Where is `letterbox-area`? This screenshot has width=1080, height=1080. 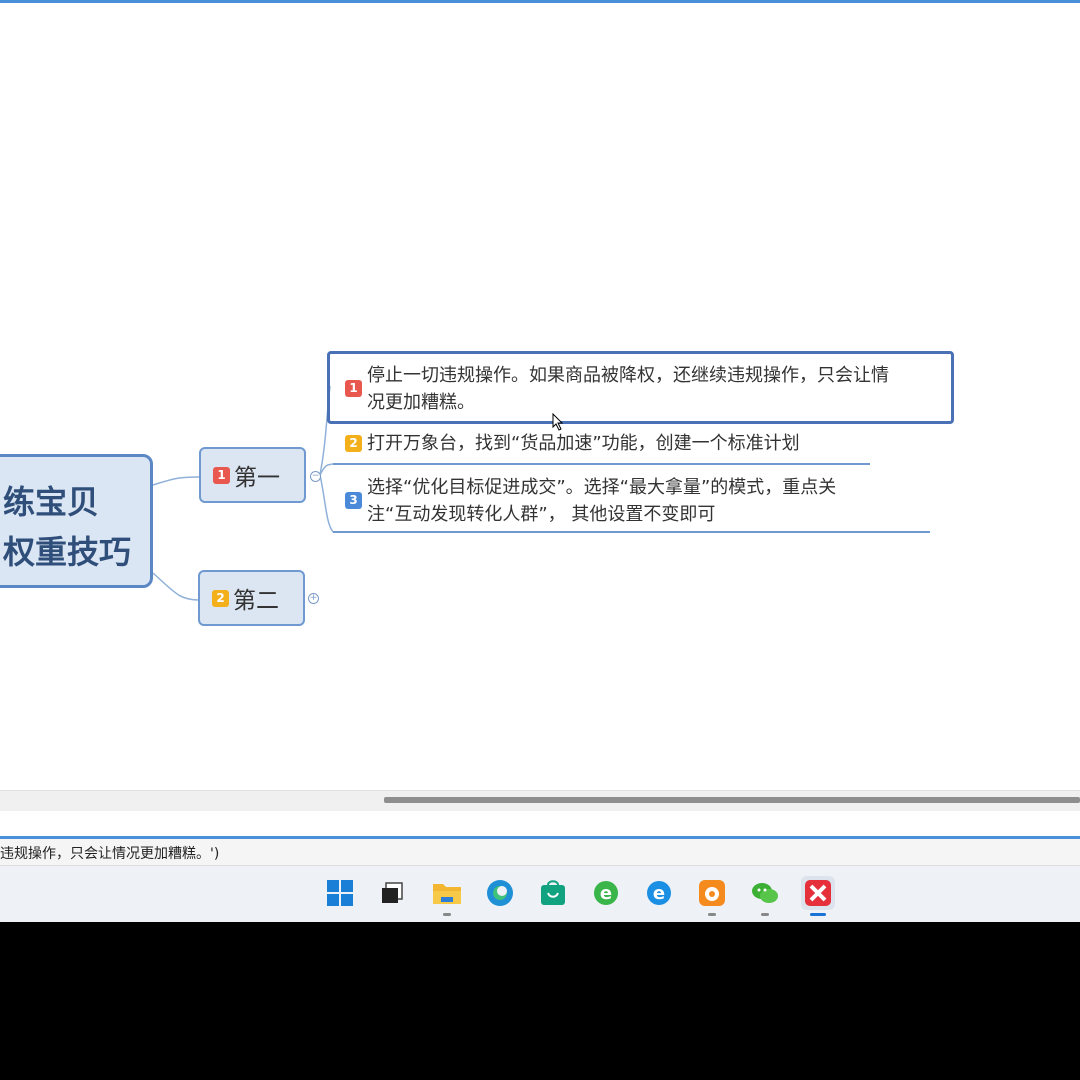 letterbox-area is located at coordinates (540, 1001).